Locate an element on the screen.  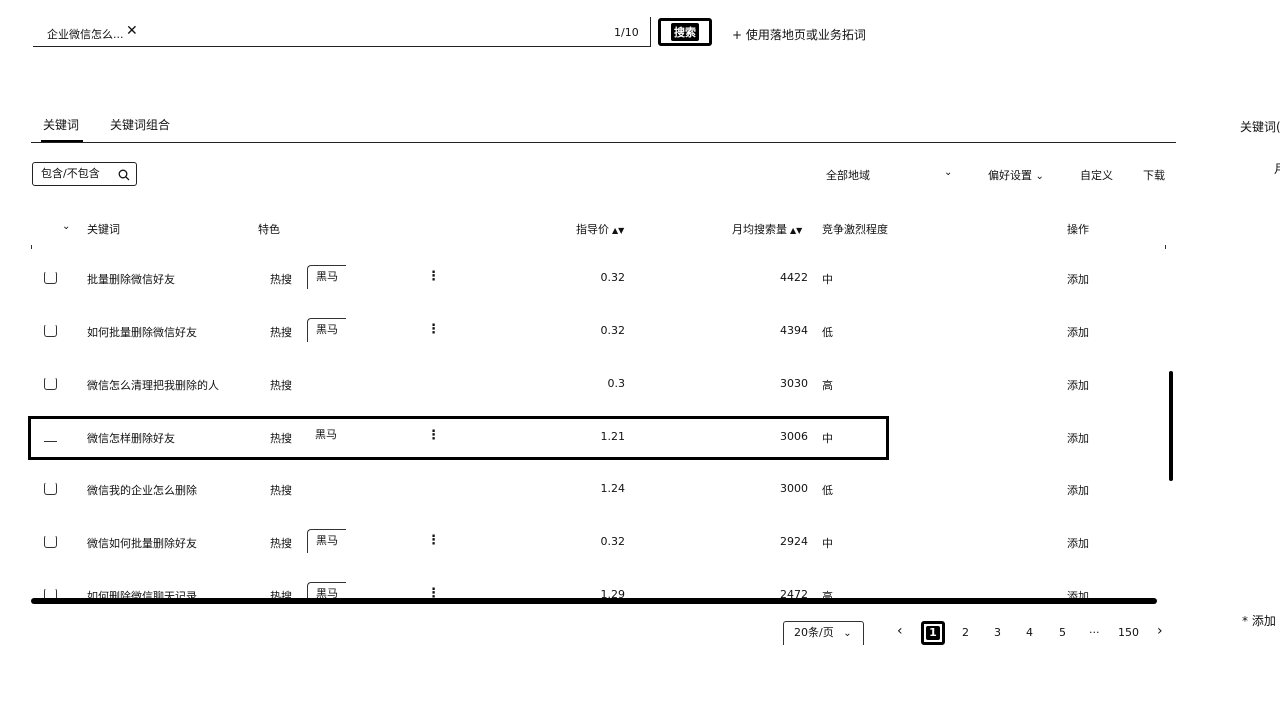
download-button: 下载 is located at coordinates (1154, 175).